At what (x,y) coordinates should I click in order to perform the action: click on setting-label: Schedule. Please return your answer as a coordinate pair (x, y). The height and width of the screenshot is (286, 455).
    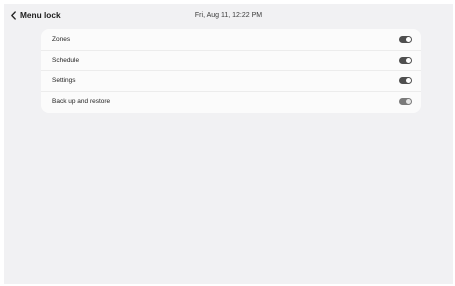
    Looking at the image, I should click on (66, 60).